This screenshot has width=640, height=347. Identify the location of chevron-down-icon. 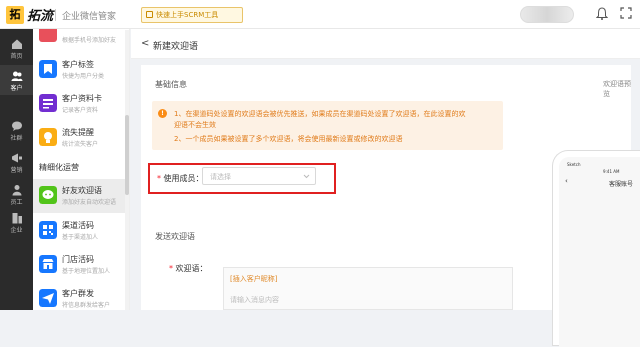
(306, 176).